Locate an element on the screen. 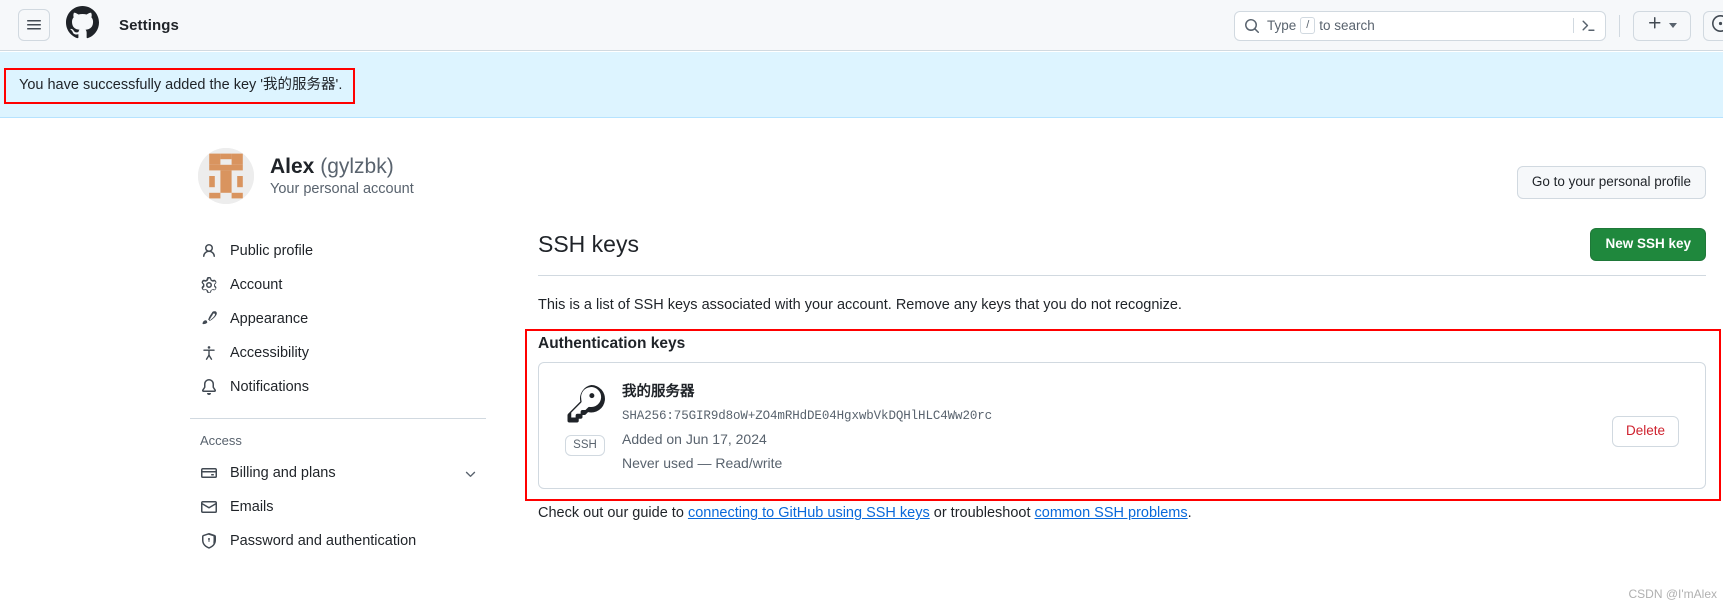  sidebar-item-accessibility: Accessibility is located at coordinates (345, 353).